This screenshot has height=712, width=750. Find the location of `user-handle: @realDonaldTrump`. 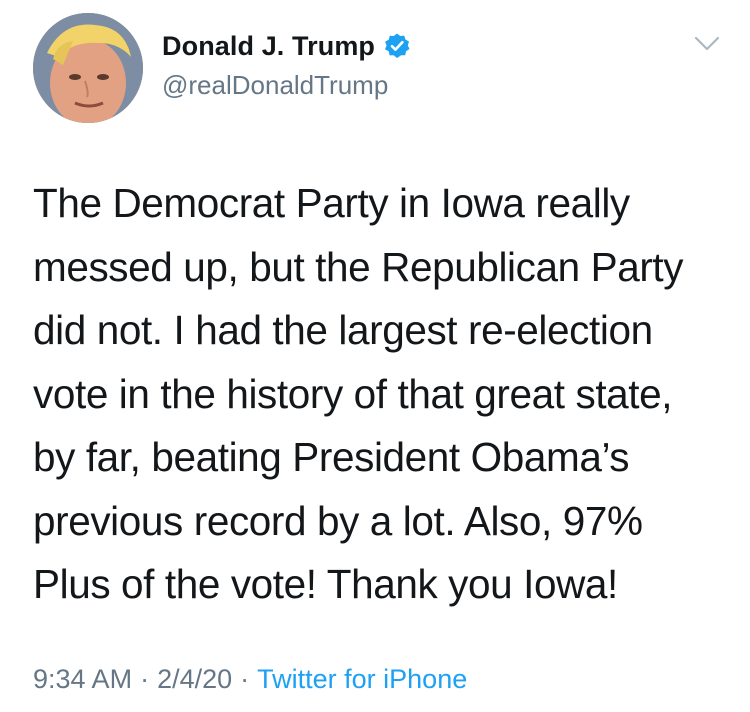

user-handle: @realDonaldTrump is located at coordinates (286, 85).